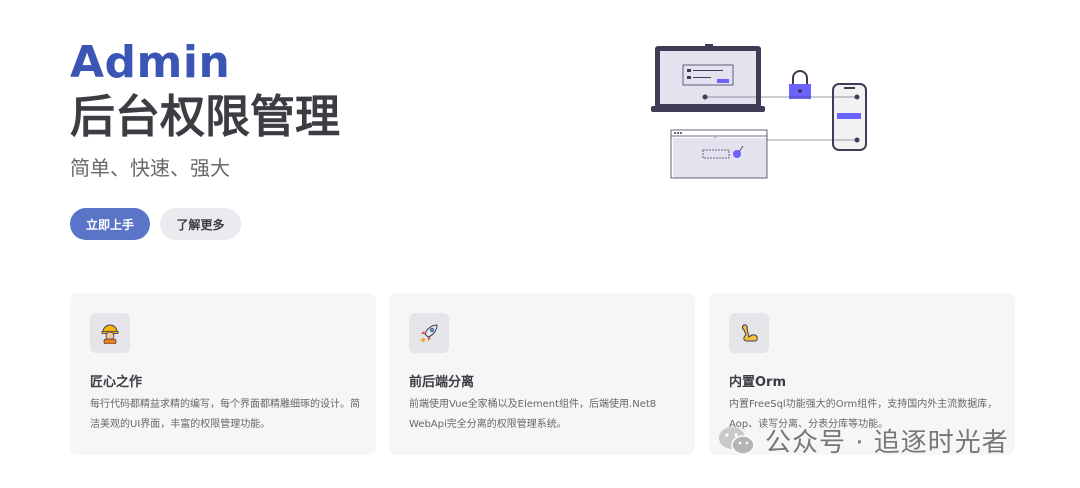 Image resolution: width=1080 pixels, height=488 pixels. I want to click on hero-title: Admin 后台权限管理, so click(205, 91).